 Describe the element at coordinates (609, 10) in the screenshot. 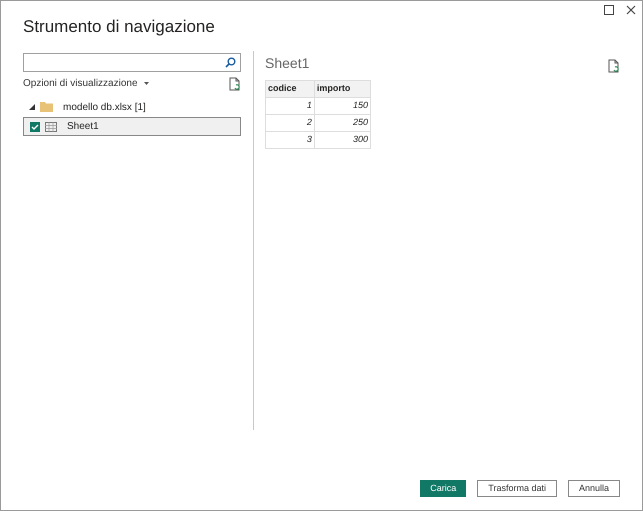

I see `maximize-icon` at that location.